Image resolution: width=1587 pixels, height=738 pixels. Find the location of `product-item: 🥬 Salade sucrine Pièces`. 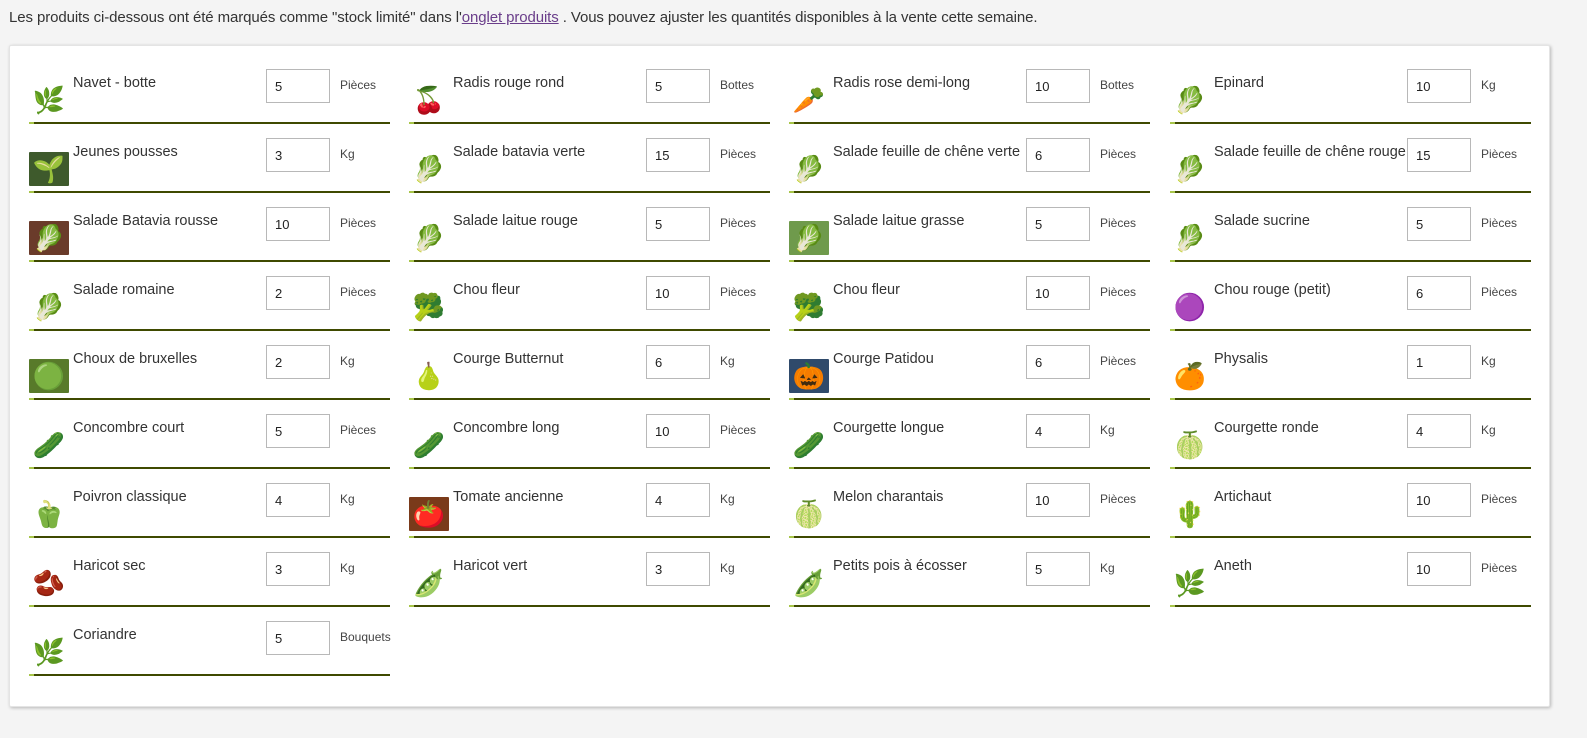

product-item: 🥬 Salade sucrine Pièces is located at coordinates (1350, 234).